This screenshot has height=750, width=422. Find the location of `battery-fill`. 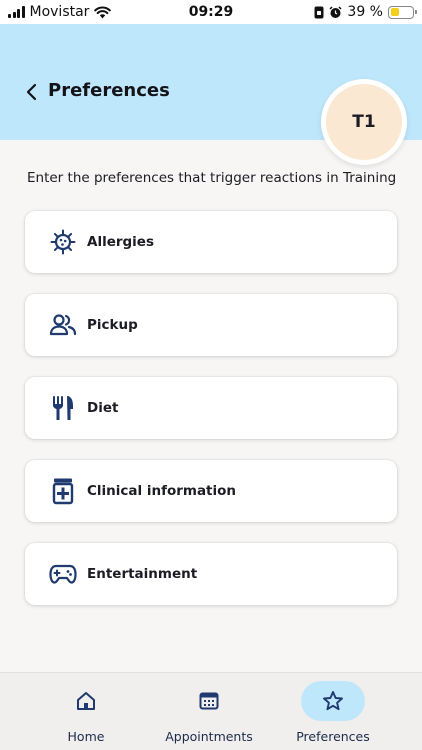

battery-fill is located at coordinates (394, 12).